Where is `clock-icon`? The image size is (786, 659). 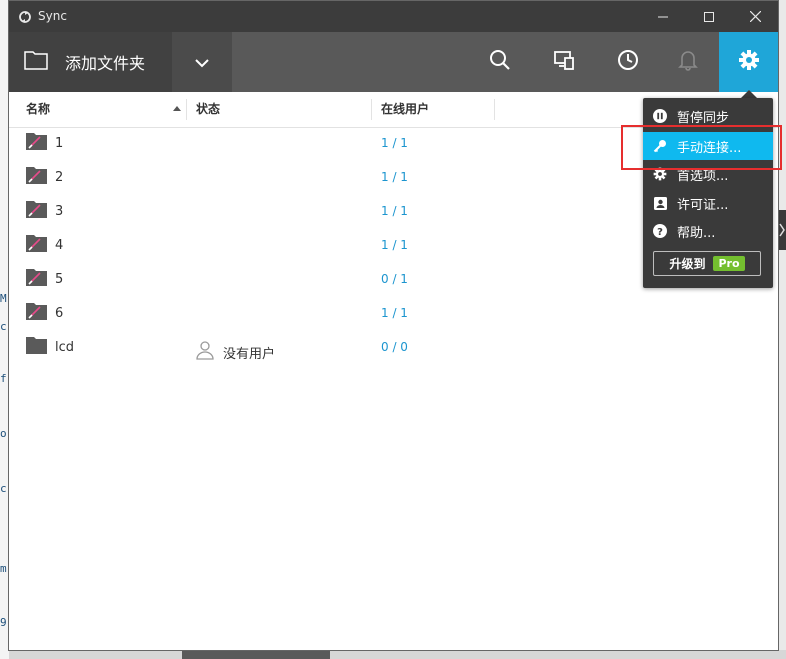 clock-icon is located at coordinates (628, 62).